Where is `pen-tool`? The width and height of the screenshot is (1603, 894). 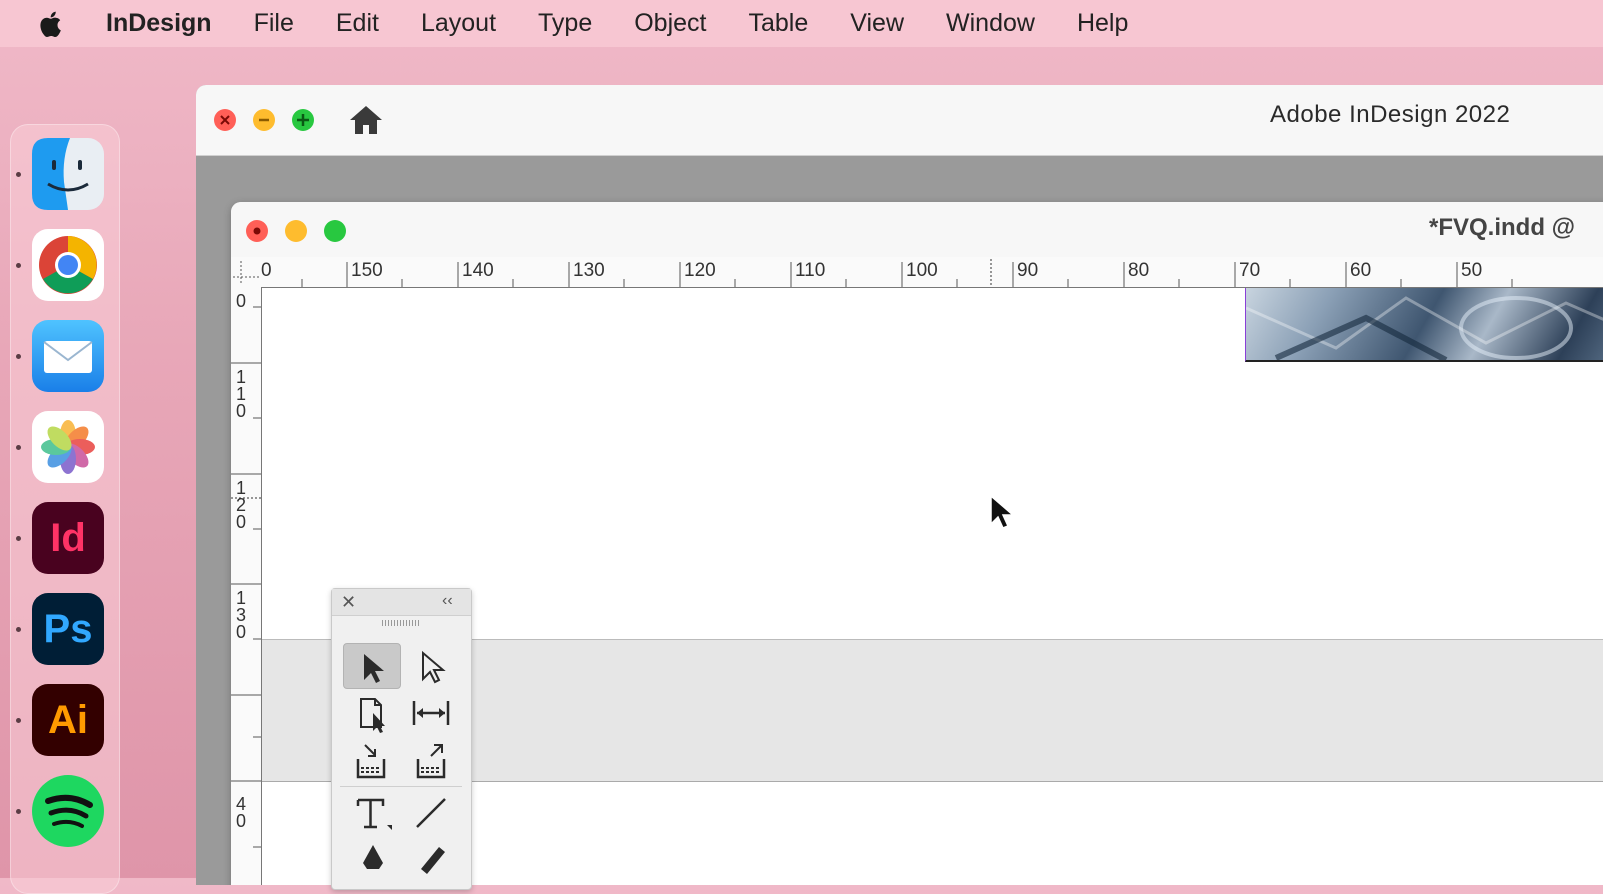 pen-tool is located at coordinates (371, 861).